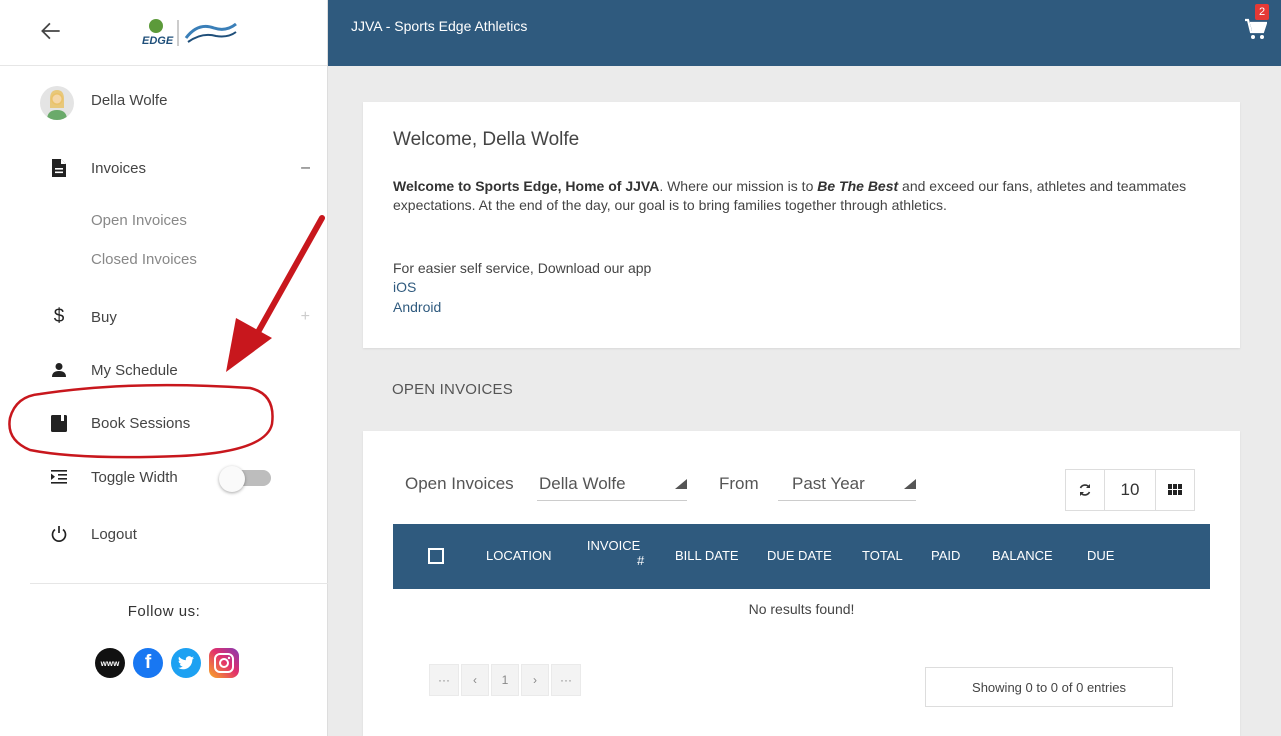 The image size is (1281, 736). I want to click on twitter-icon, so click(186, 663).